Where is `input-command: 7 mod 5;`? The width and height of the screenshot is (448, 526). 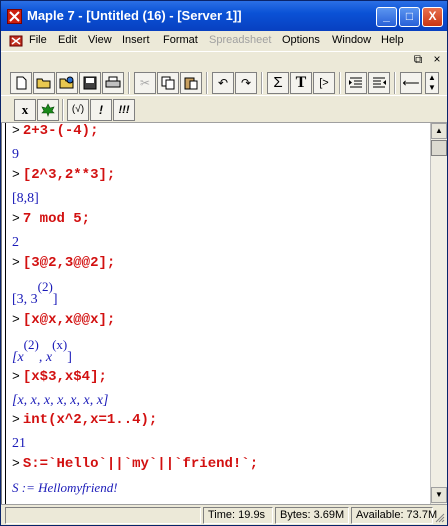
input-command: 7 mod 5; is located at coordinates (56, 219).